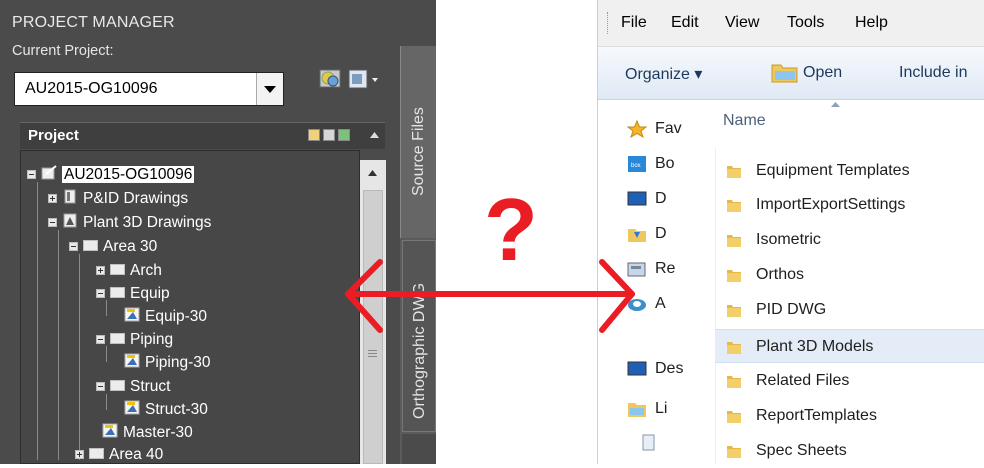  What do you see at coordinates (849, 205) in the screenshot?
I see `file-row: ImportExportSettings` at bounding box center [849, 205].